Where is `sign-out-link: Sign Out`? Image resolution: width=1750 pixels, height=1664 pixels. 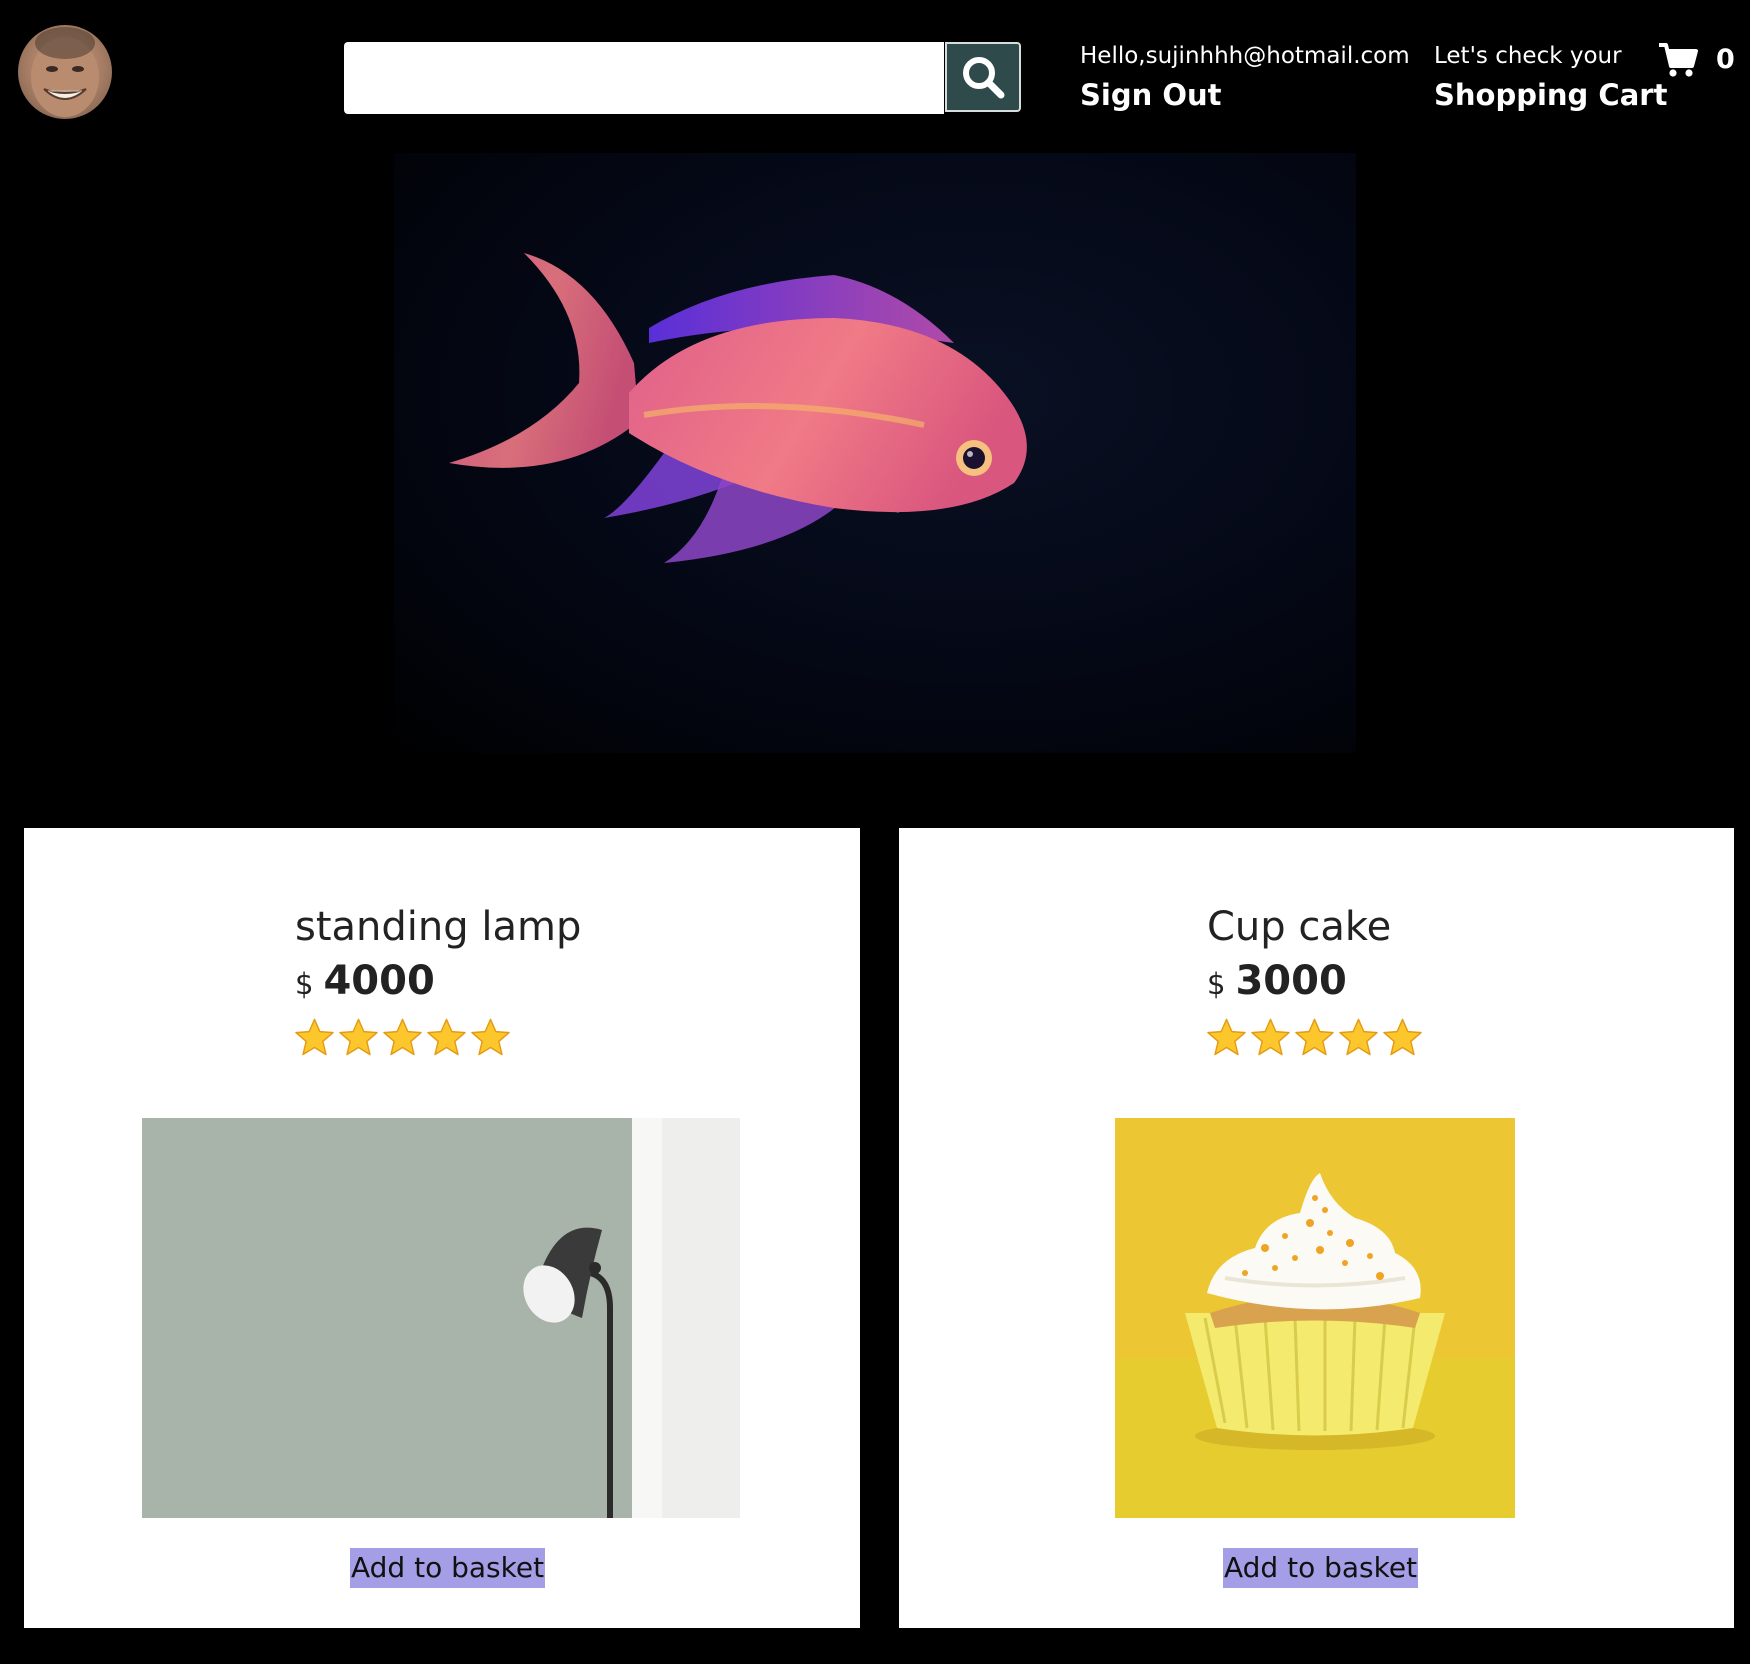 sign-out-link: Sign Out is located at coordinates (1245, 95).